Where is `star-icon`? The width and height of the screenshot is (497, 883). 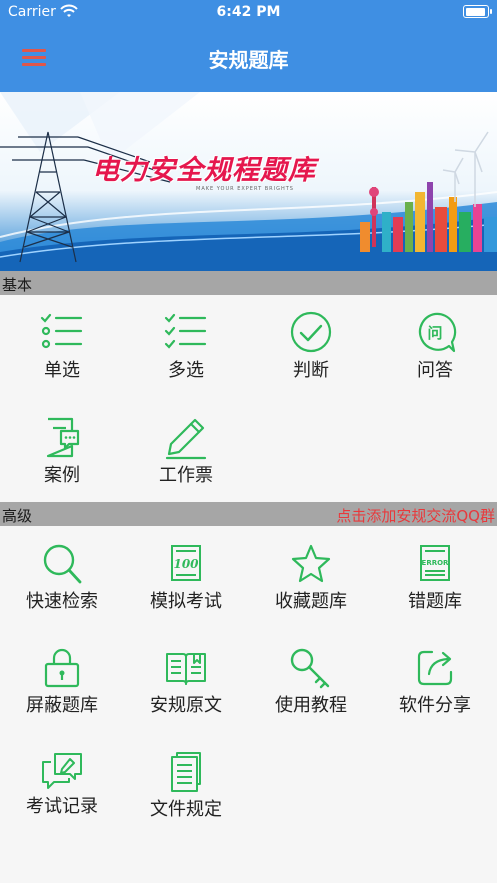
star-icon is located at coordinates (311, 563).